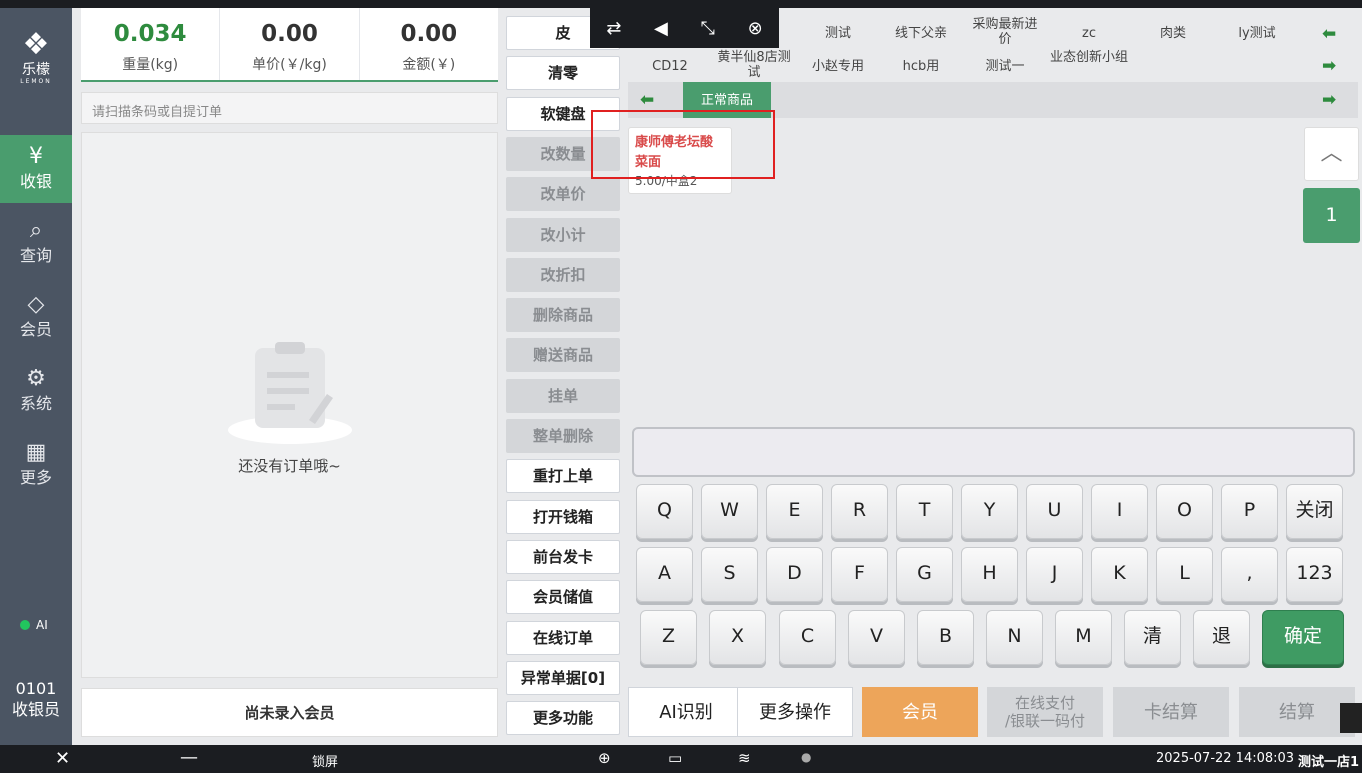 This screenshot has height=773, width=1362. I want to click on ai-status: AI, so click(34, 625).